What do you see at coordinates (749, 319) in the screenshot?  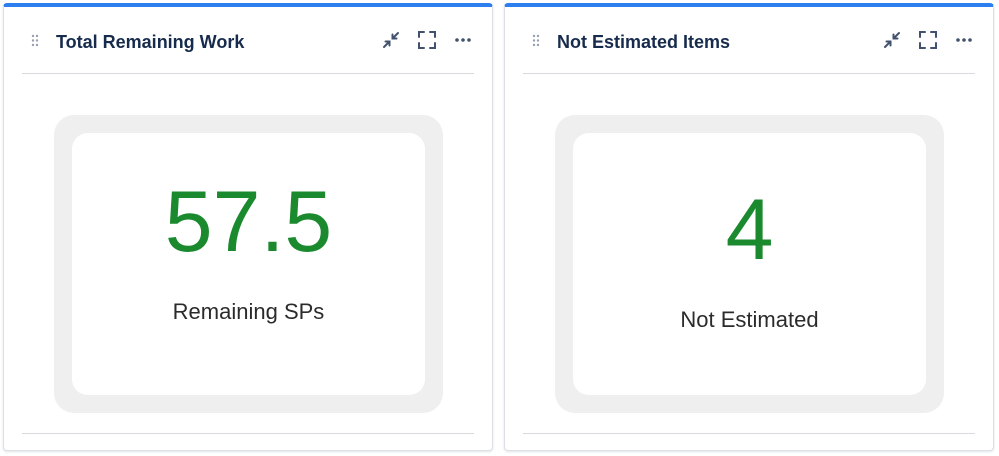 I see `stat-label: Not Estimated` at bounding box center [749, 319].